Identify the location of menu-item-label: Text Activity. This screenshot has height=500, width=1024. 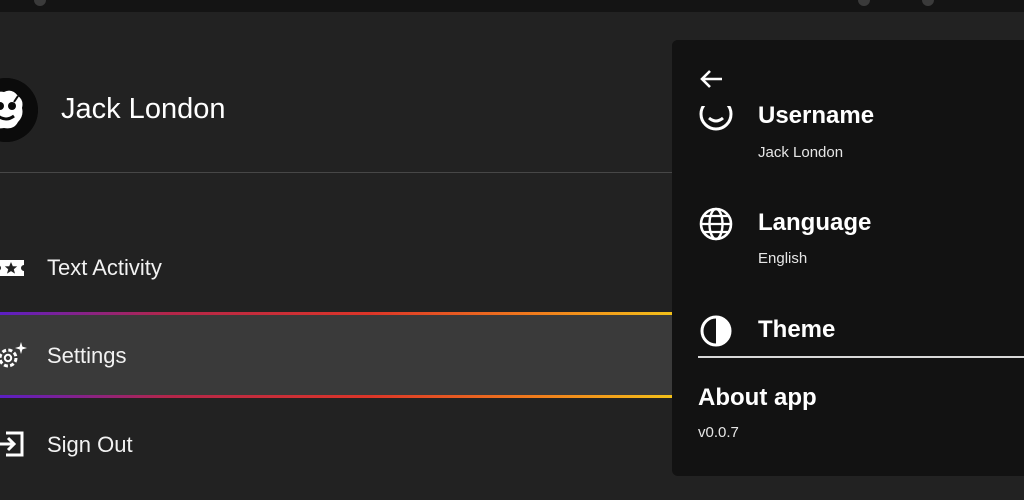
(104, 267).